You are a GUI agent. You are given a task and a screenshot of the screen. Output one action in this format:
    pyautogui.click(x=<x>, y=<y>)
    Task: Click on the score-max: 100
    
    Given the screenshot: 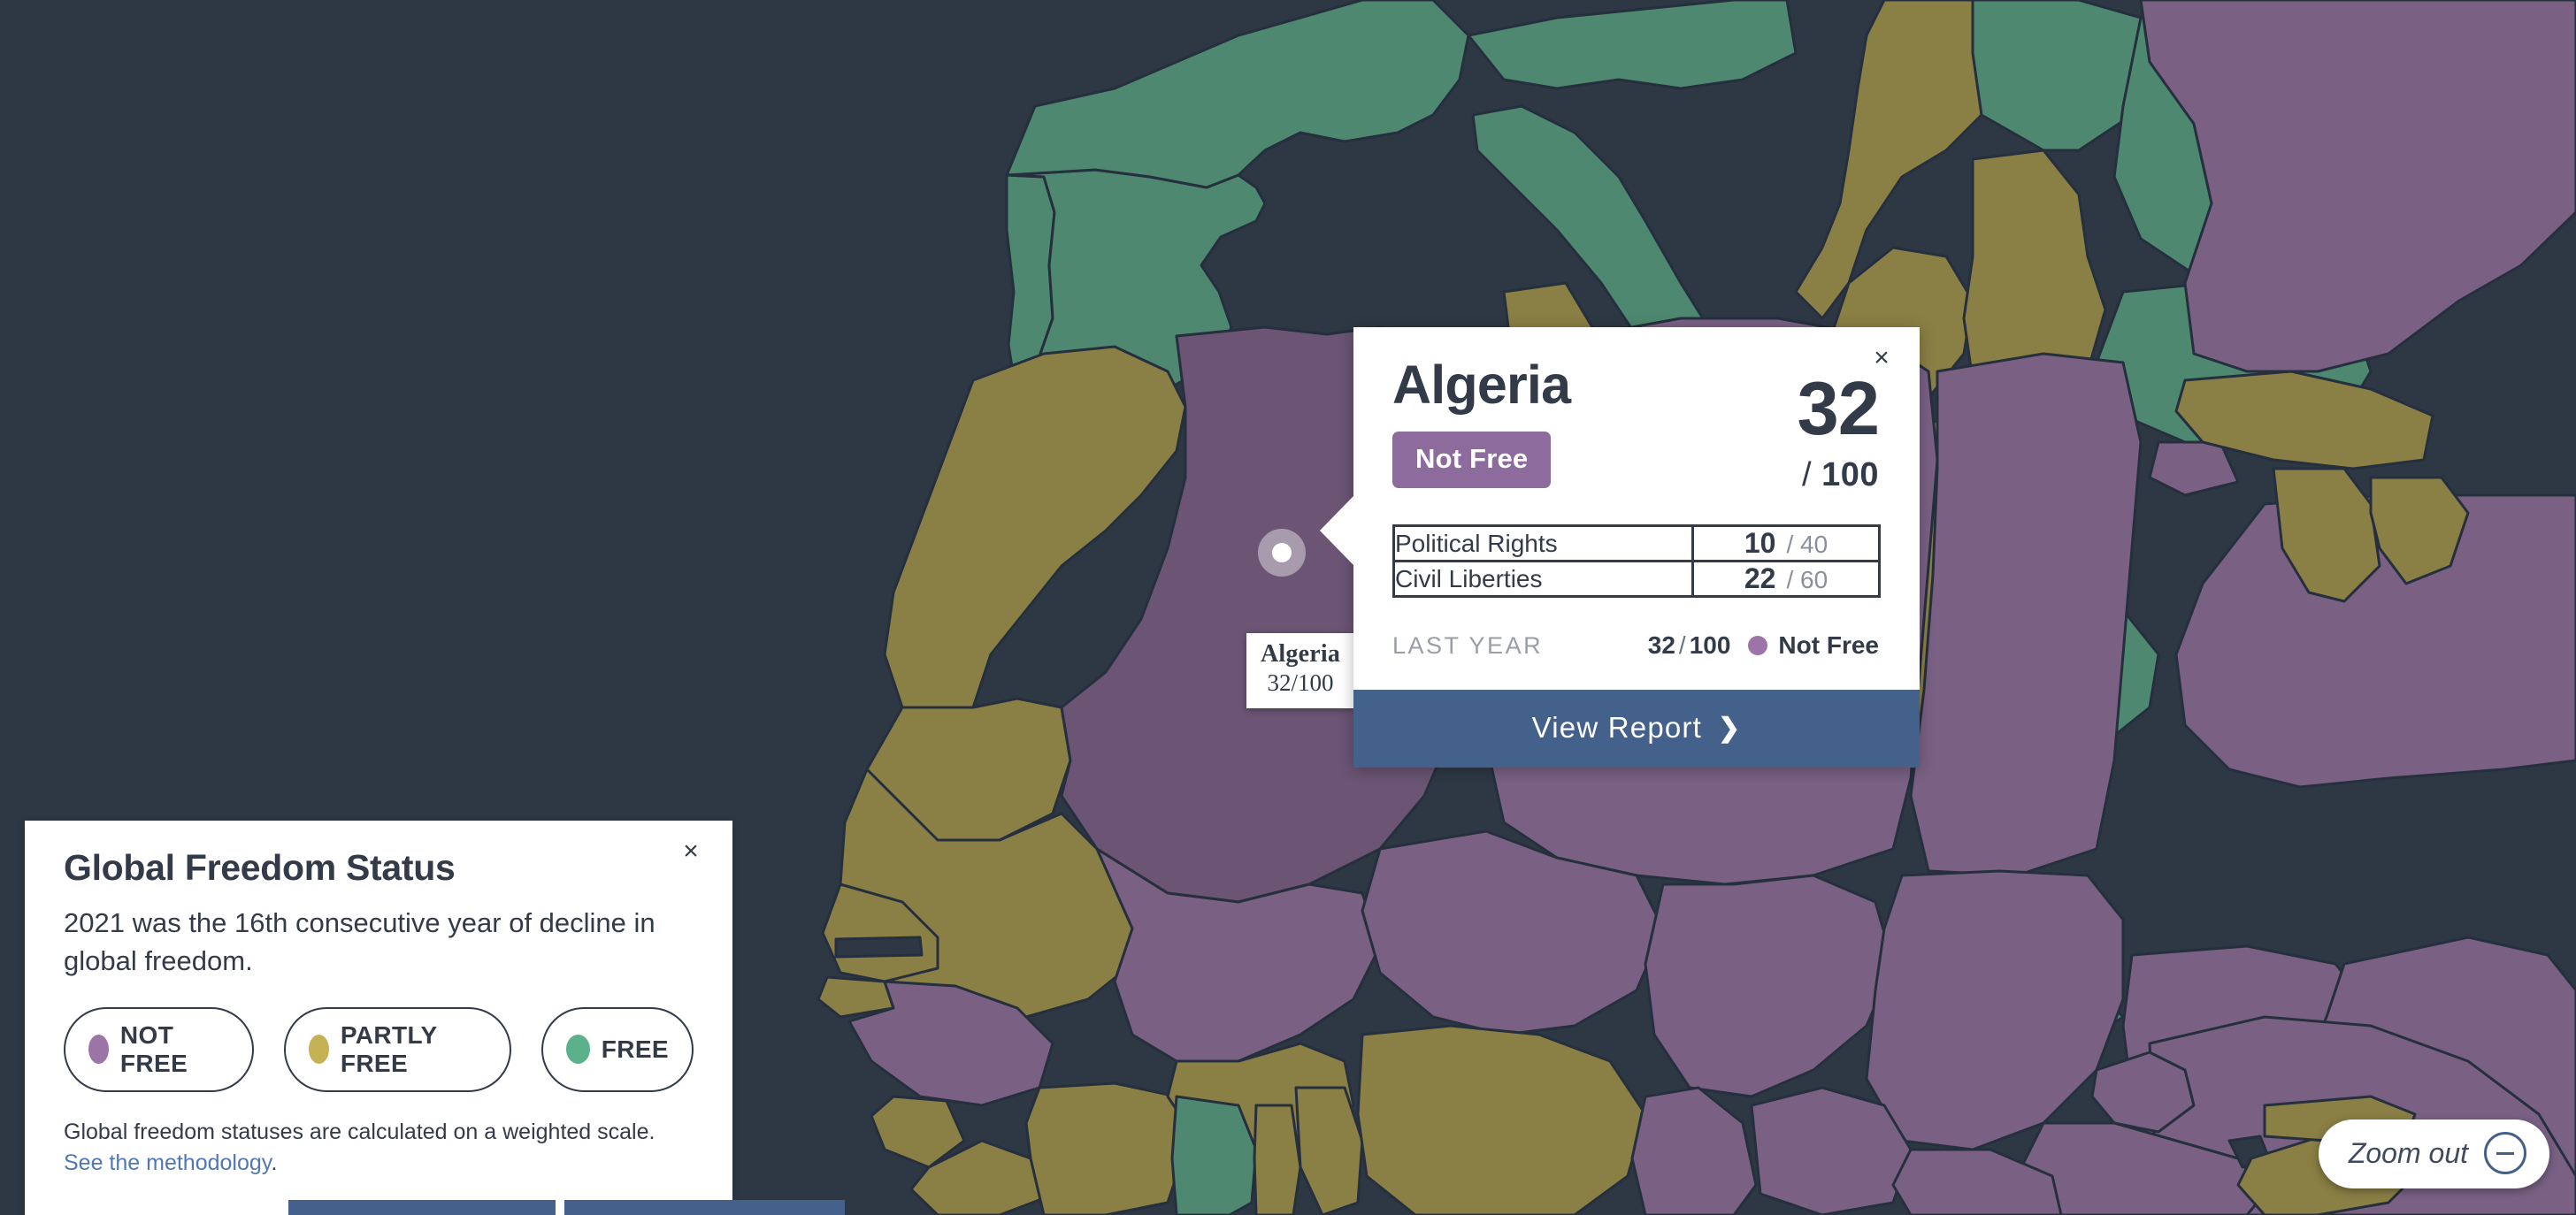 What is the action you would take?
    pyautogui.click(x=1850, y=475)
    